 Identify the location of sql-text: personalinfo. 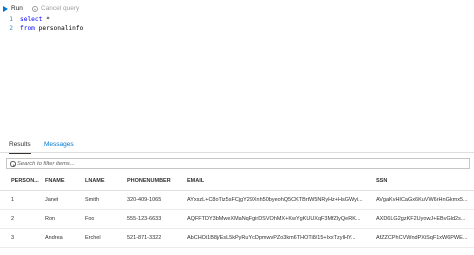
(59, 28).